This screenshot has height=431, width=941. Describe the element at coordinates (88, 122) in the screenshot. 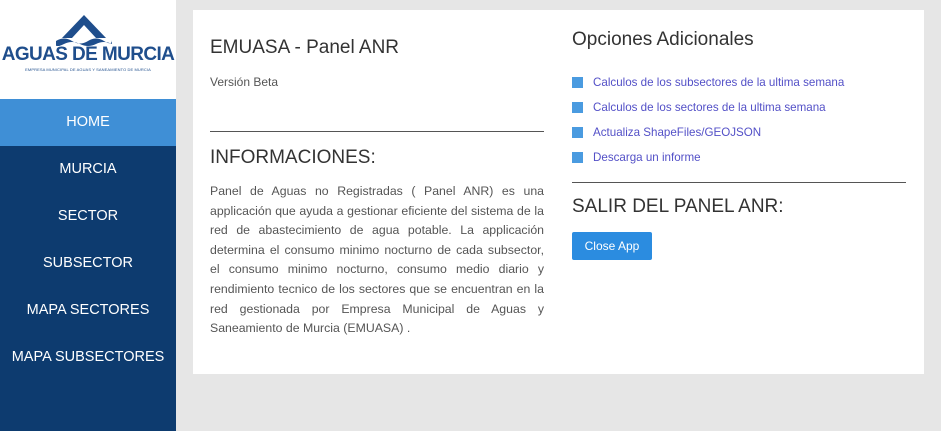

I see `sidebar-item-home: HOME` at that location.